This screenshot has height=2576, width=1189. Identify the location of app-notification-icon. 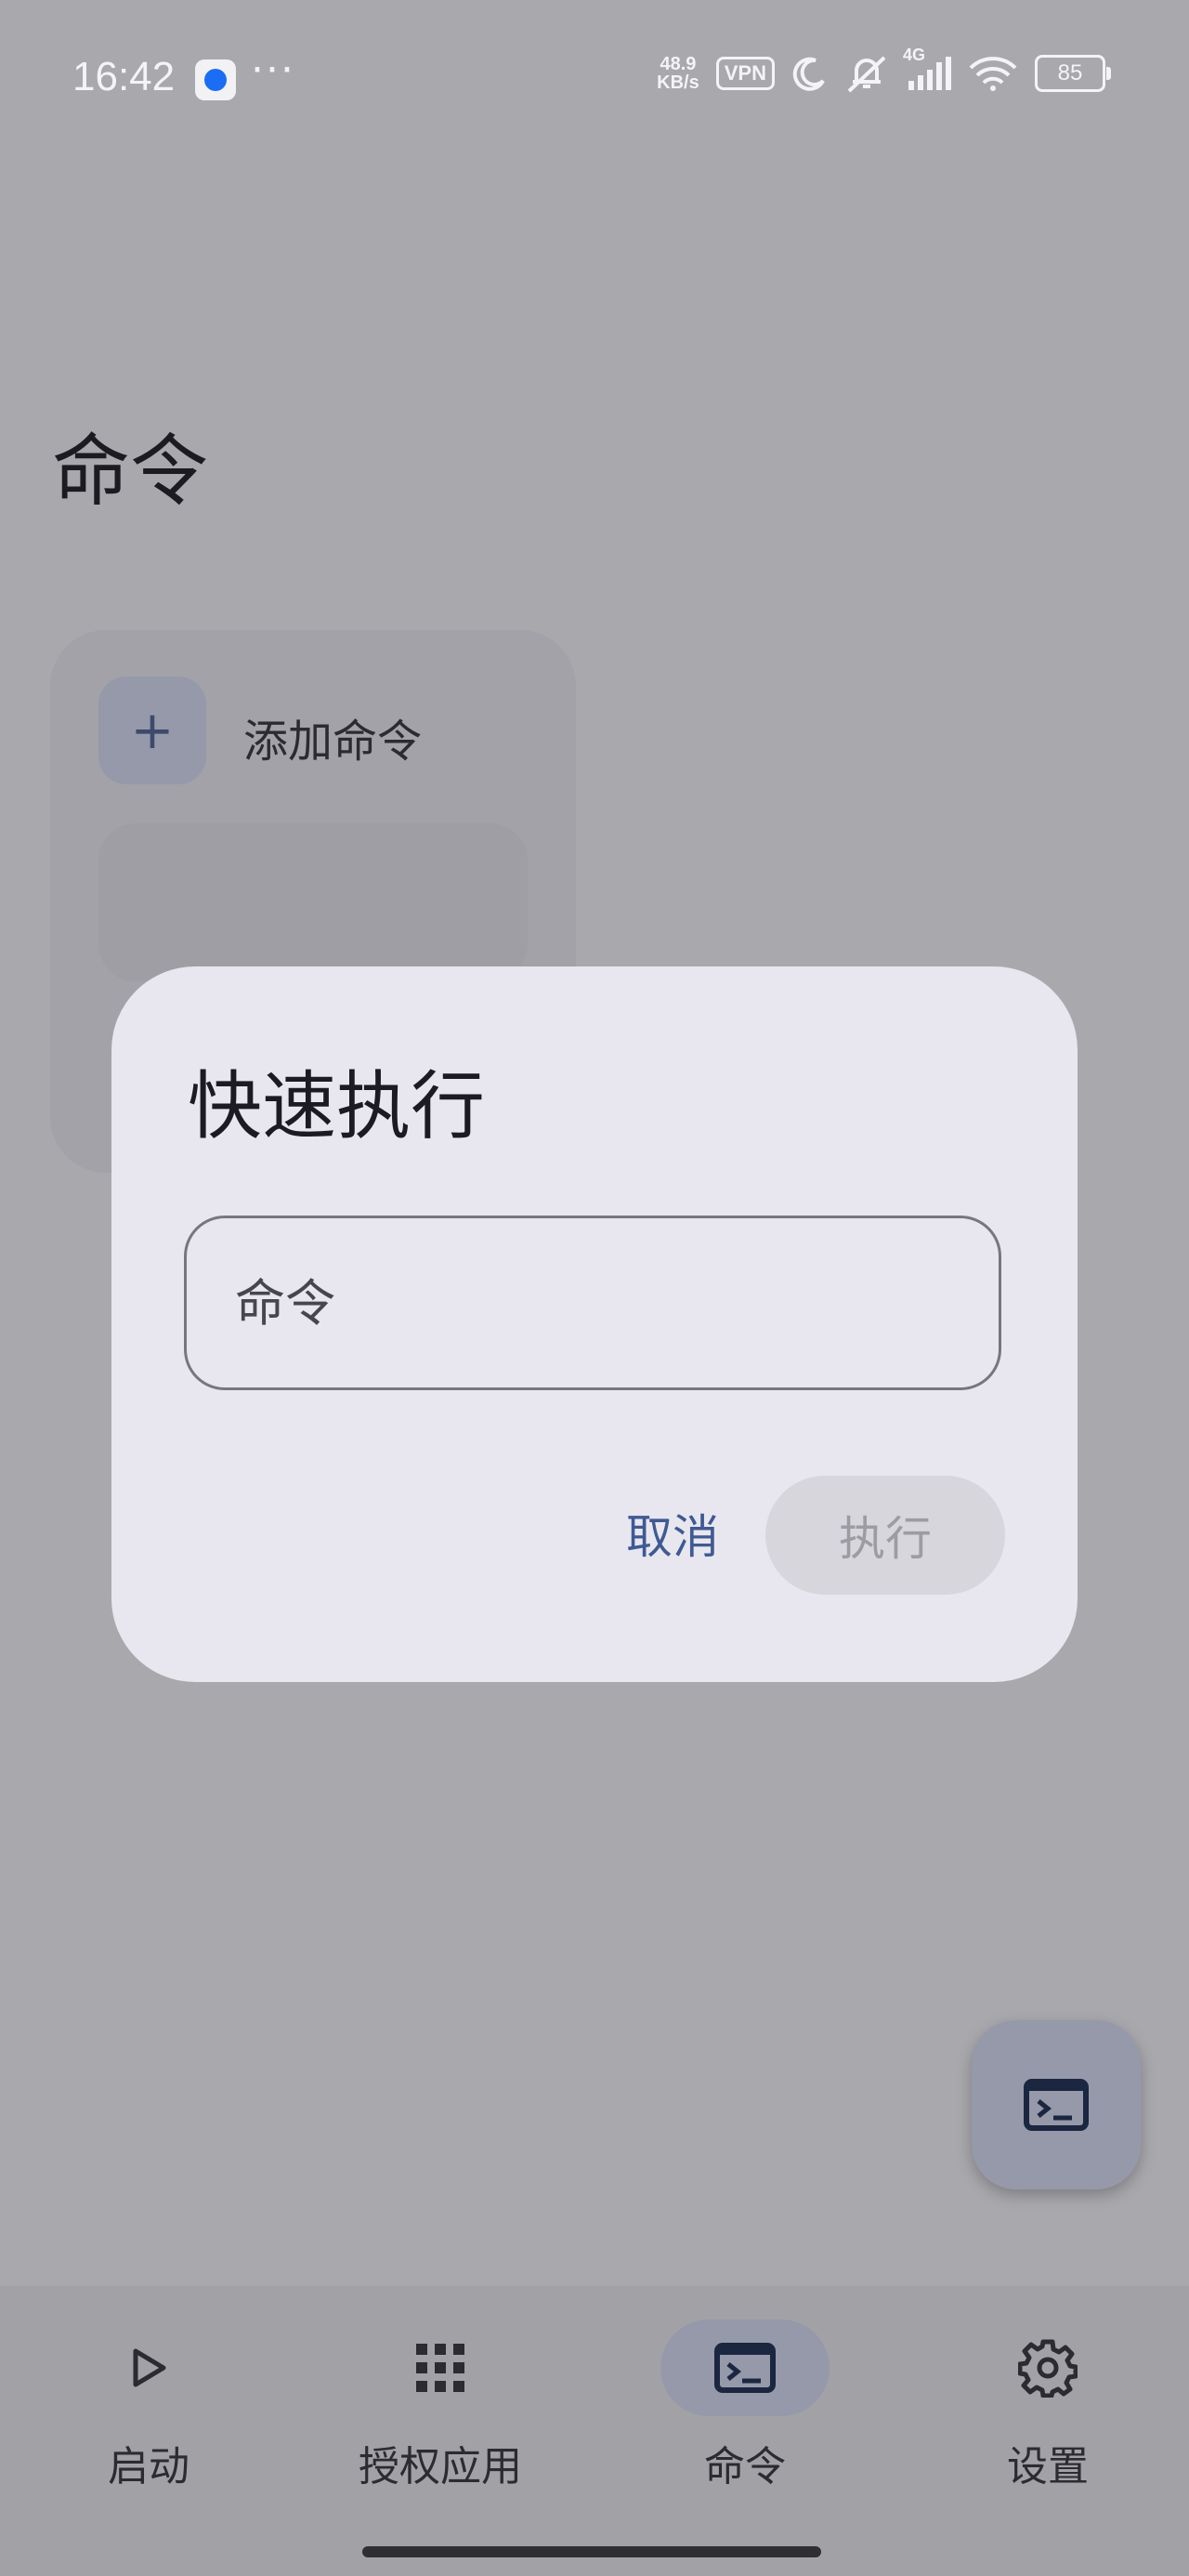
(215, 79).